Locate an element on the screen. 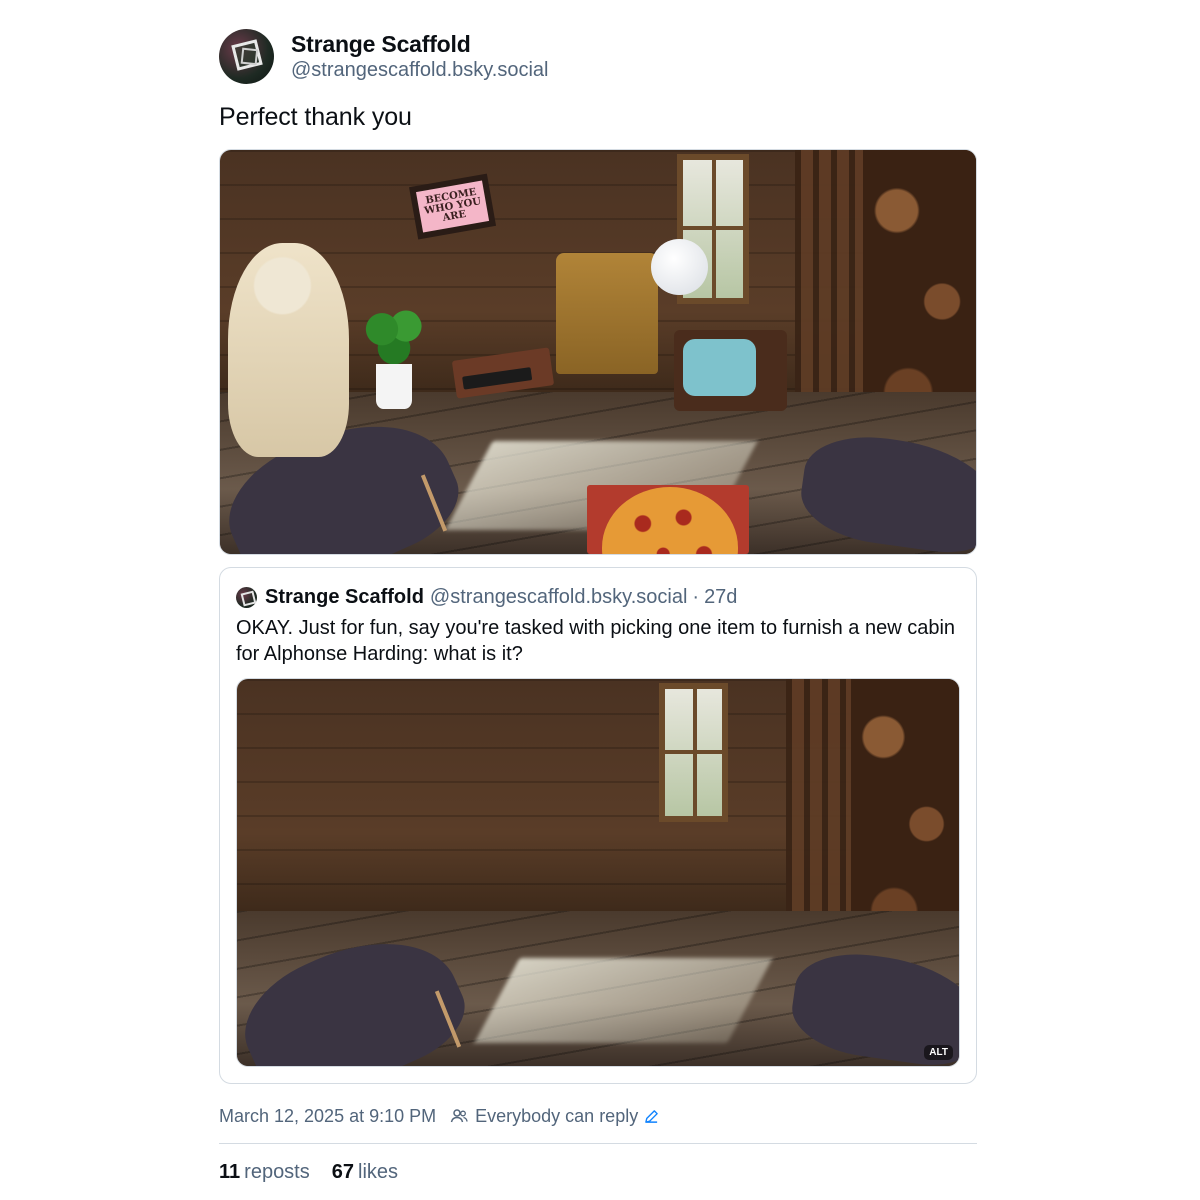 Image resolution: width=1200 pixels, height=1200 pixels. quoted-avatar is located at coordinates (246, 597).